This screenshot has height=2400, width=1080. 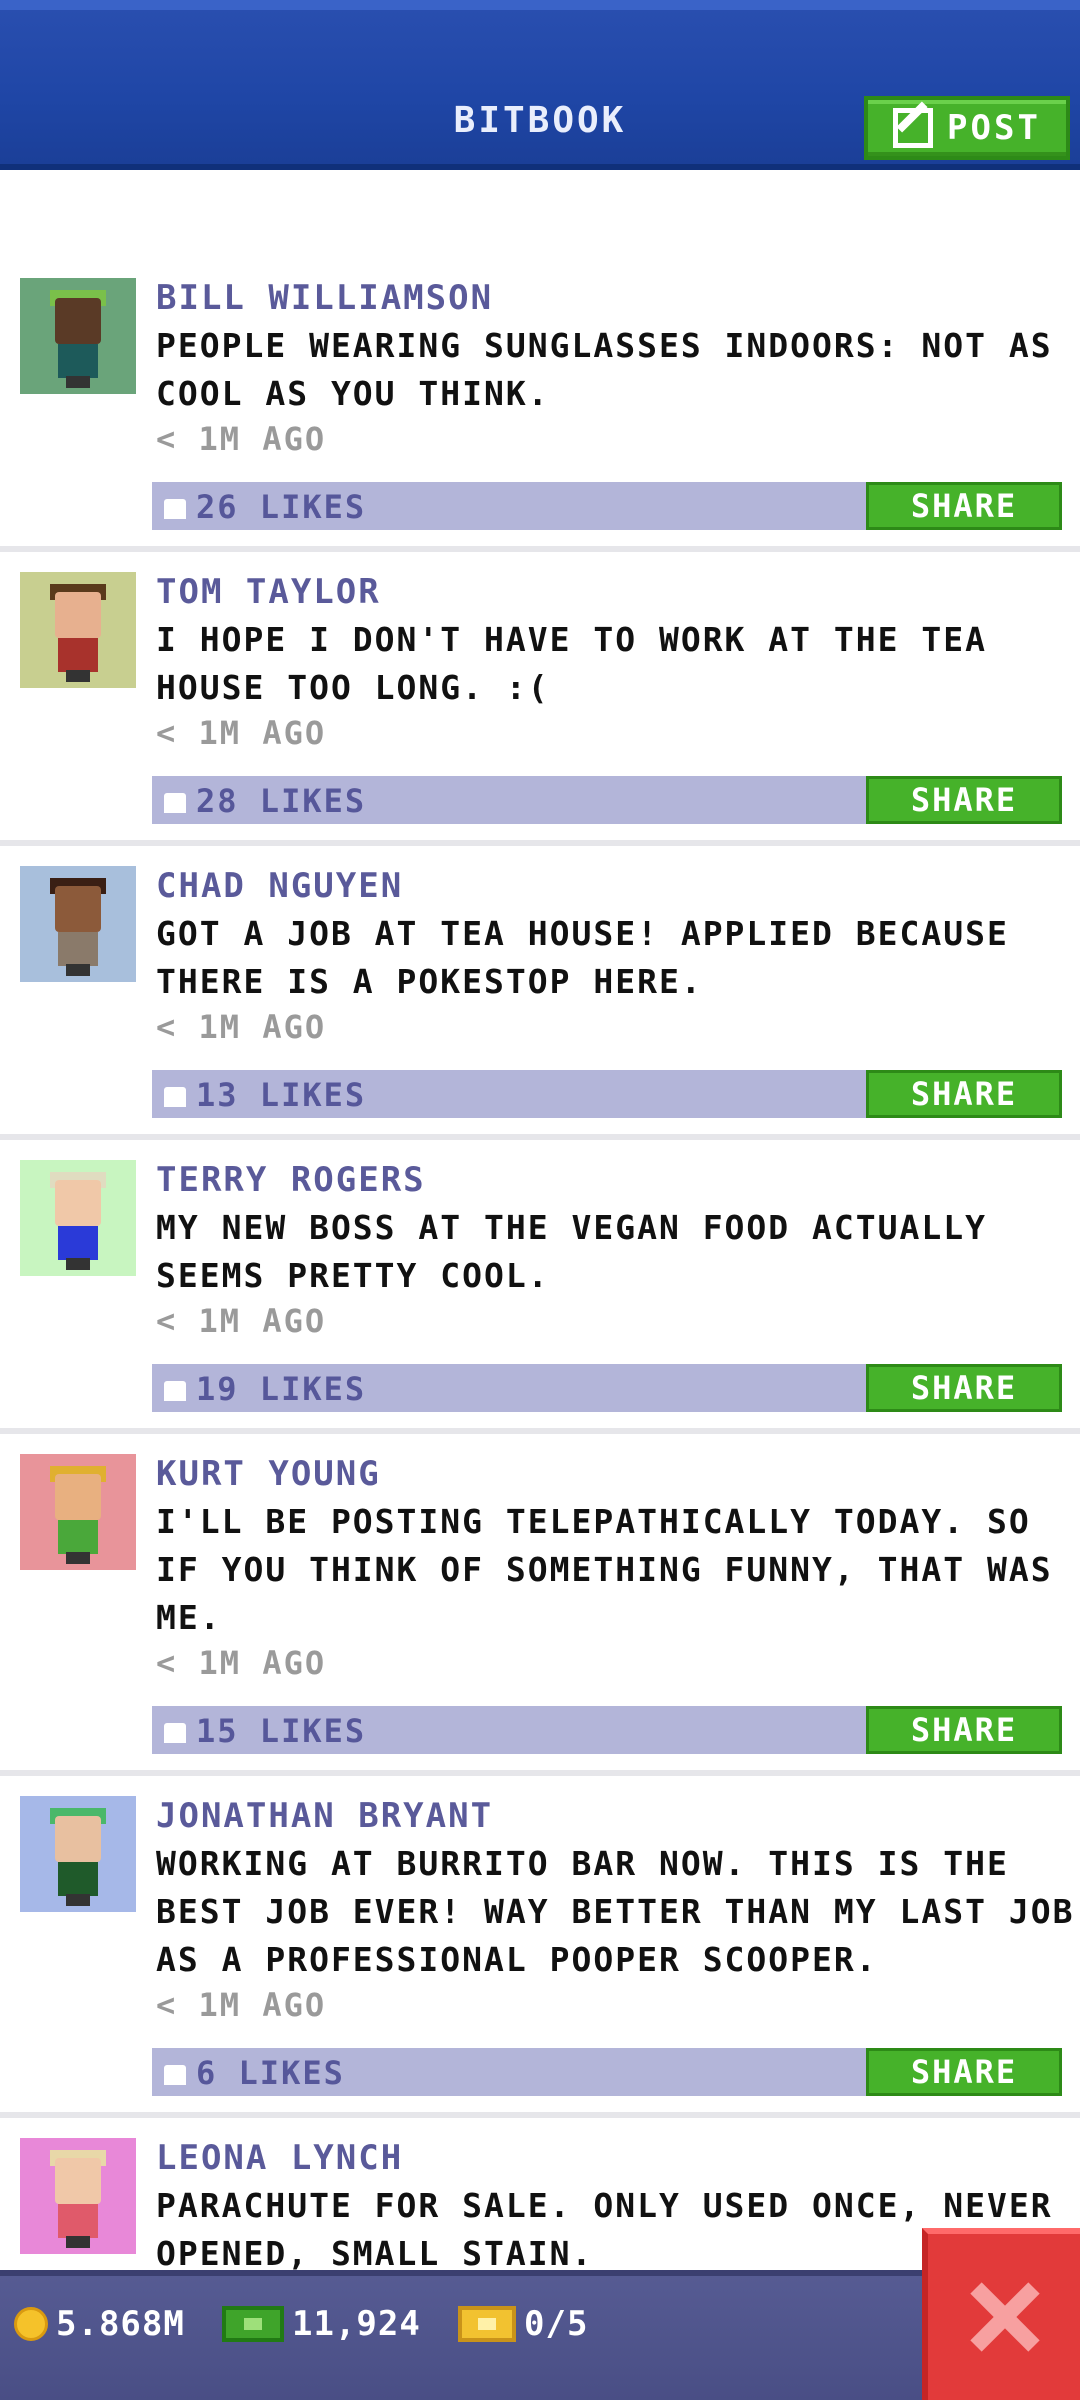 I want to click on like-count: 19 LIKES, so click(x=281, y=1389).